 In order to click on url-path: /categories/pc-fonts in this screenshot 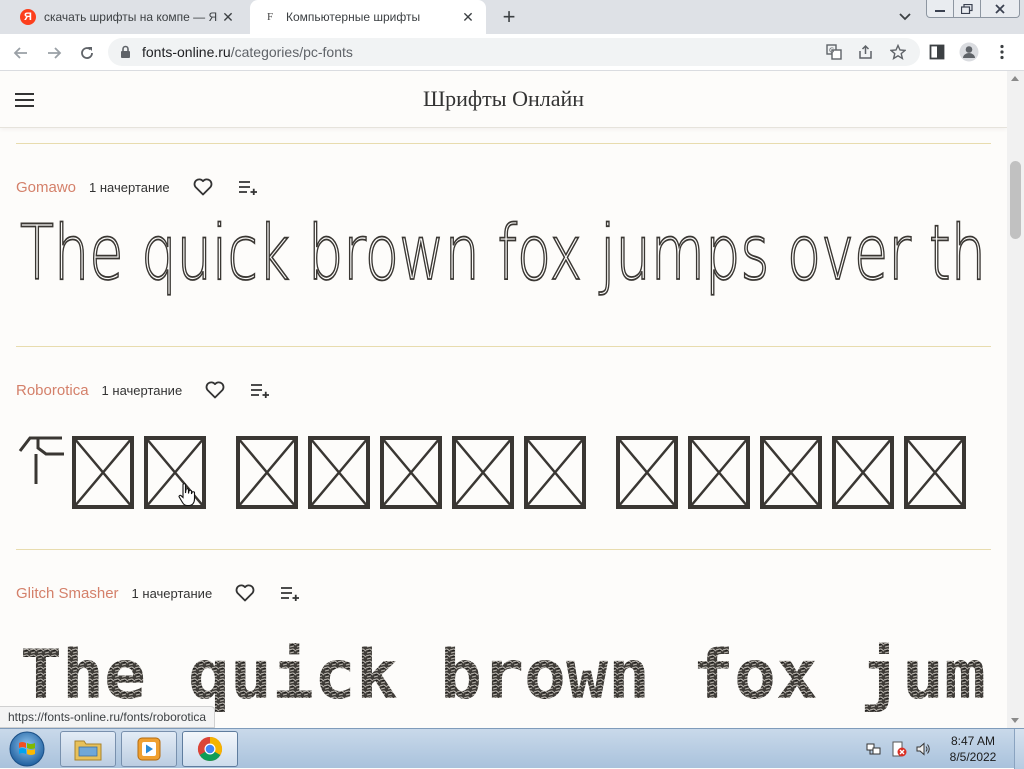, I will do `click(291, 52)`.